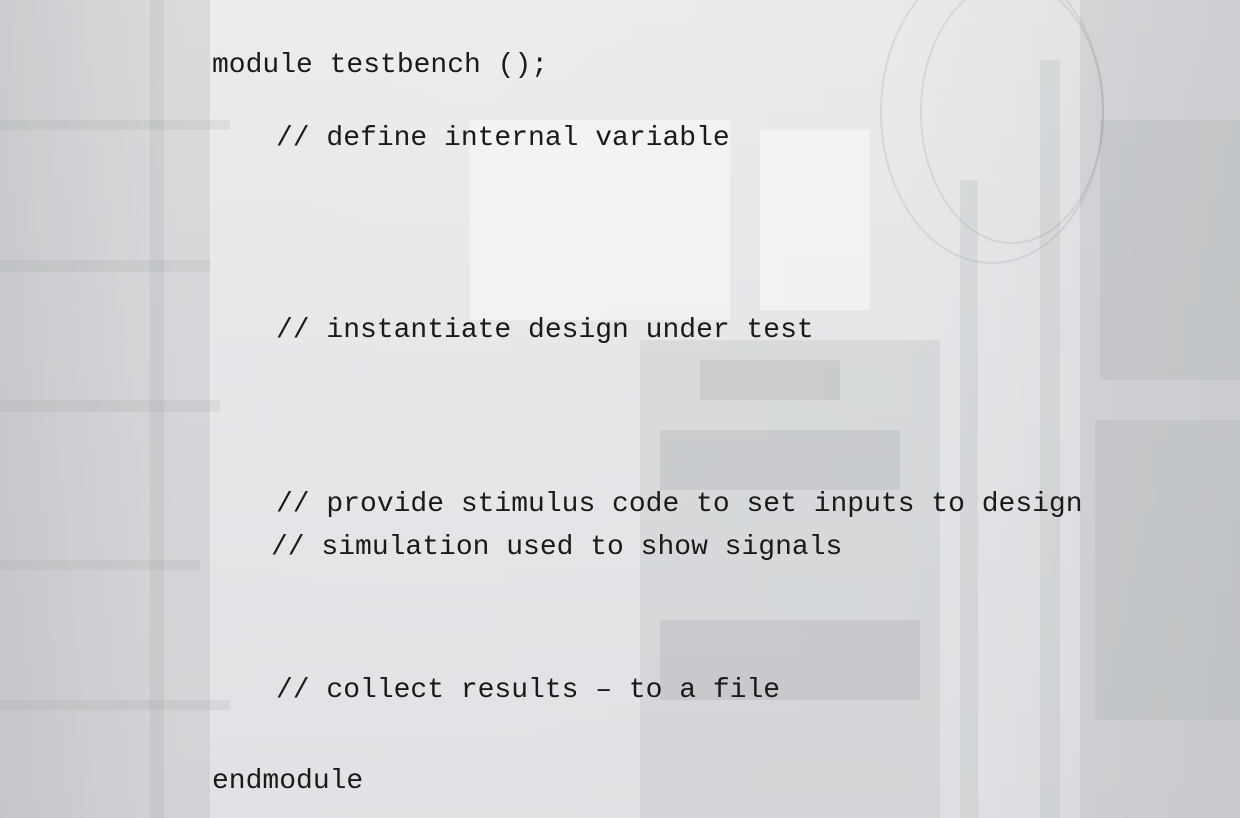 This screenshot has height=818, width=1240. What do you see at coordinates (545, 330) in the screenshot?
I see `code-comment-instantiate: // instantiate design under test` at bounding box center [545, 330].